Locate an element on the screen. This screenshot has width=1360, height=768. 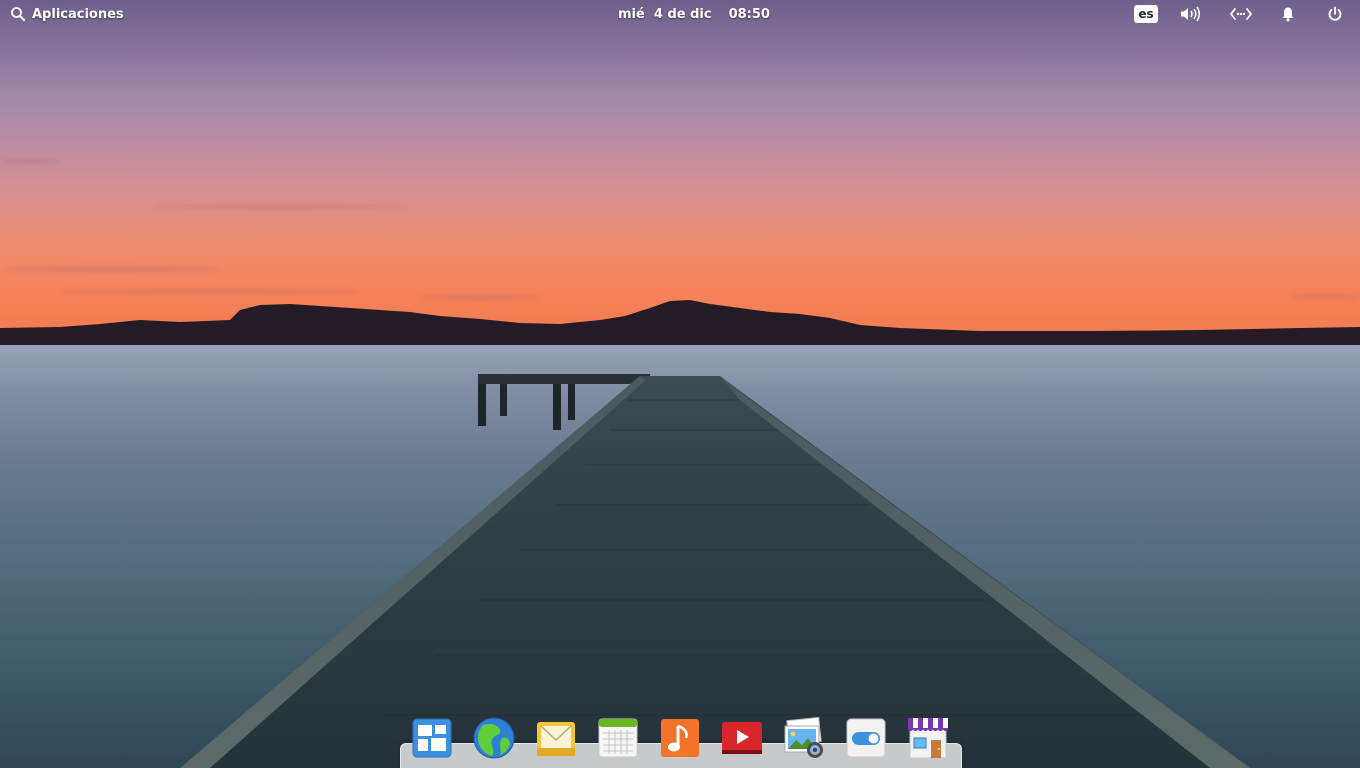
calendar-icon is located at coordinates (618, 738).